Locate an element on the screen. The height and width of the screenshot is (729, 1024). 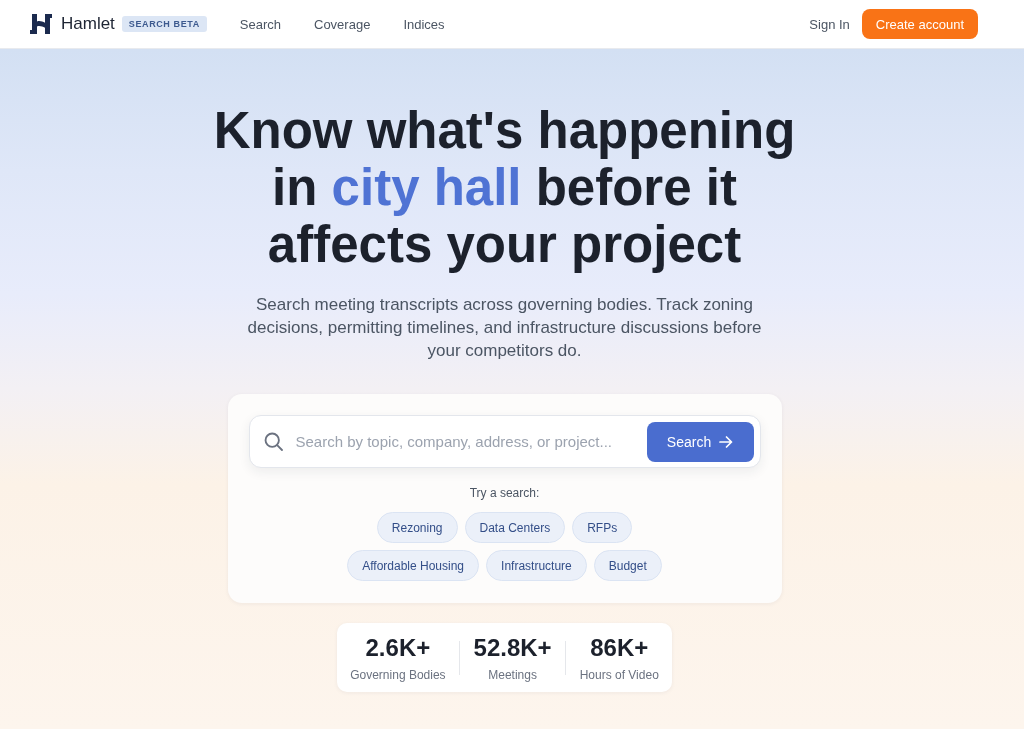
stat-value: 2.6K+ is located at coordinates (398, 647).